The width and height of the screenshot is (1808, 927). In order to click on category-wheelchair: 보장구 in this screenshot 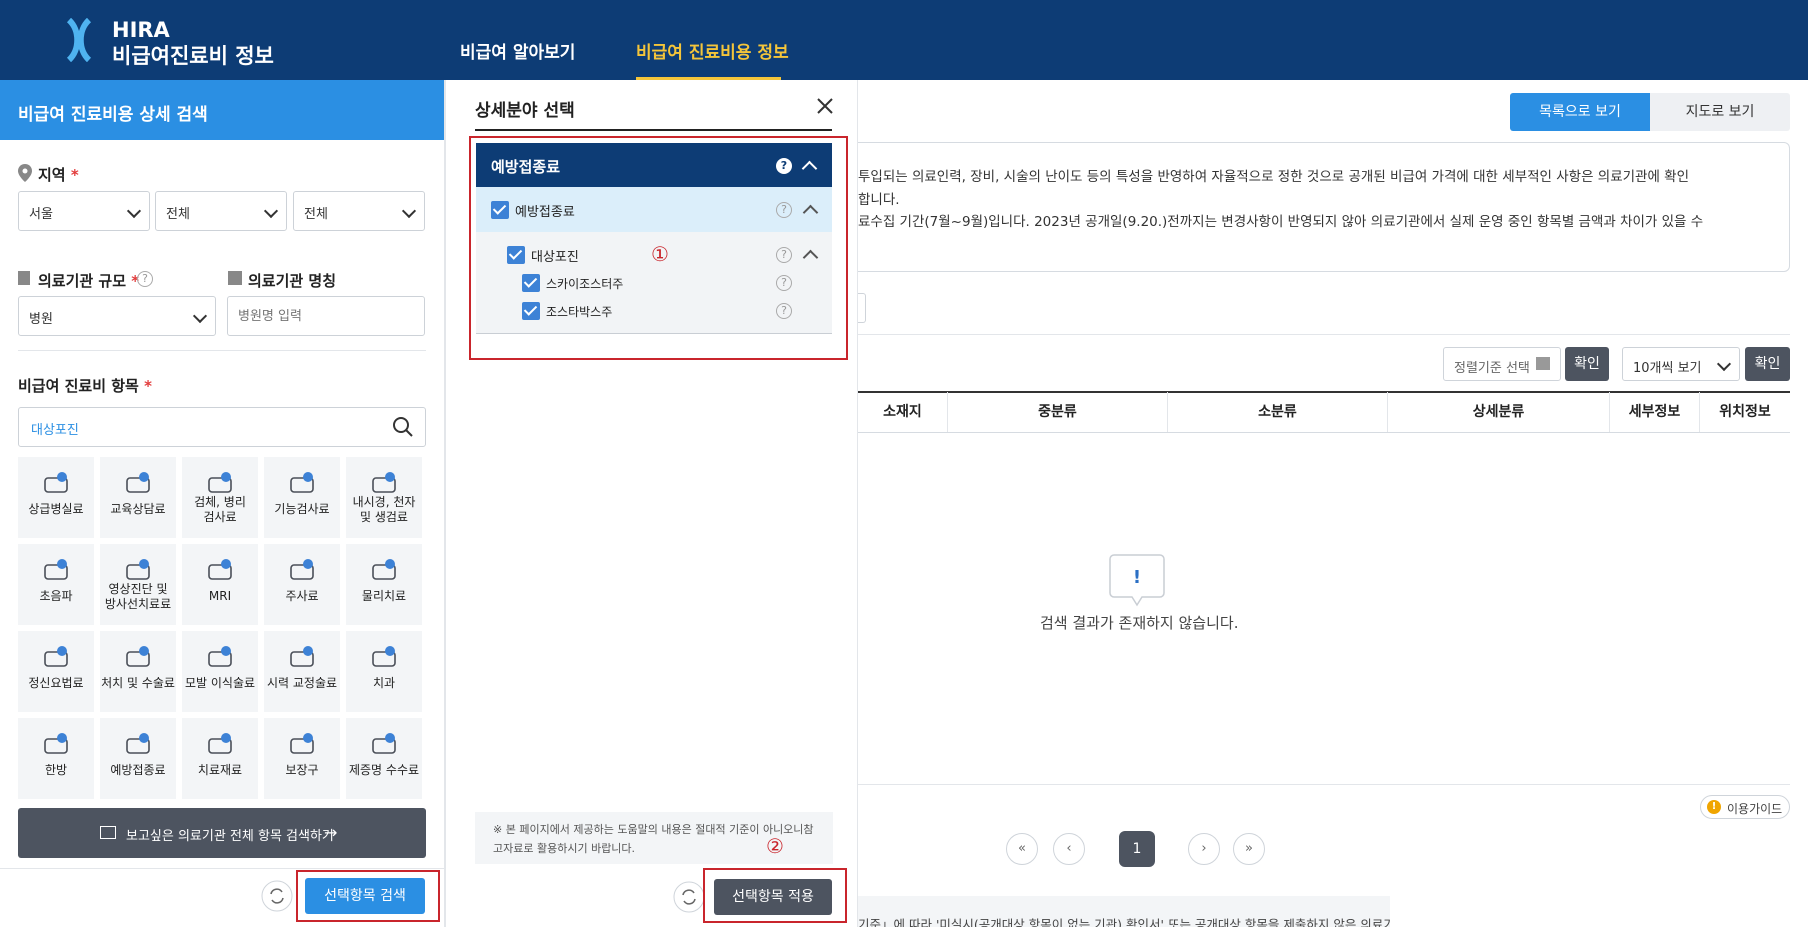, I will do `click(302, 758)`.